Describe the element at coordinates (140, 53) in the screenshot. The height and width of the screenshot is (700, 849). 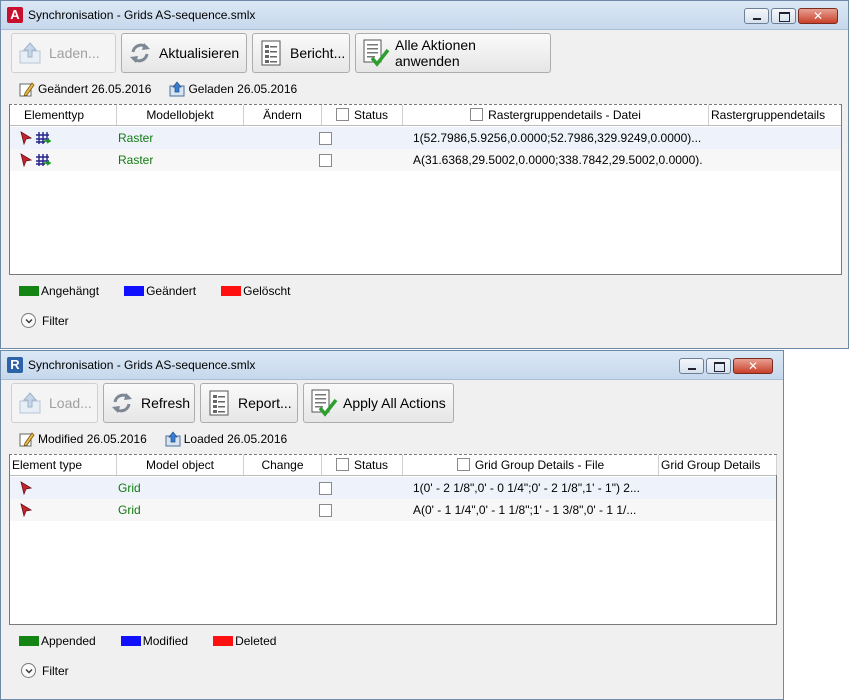
I see `refresh-icon` at that location.